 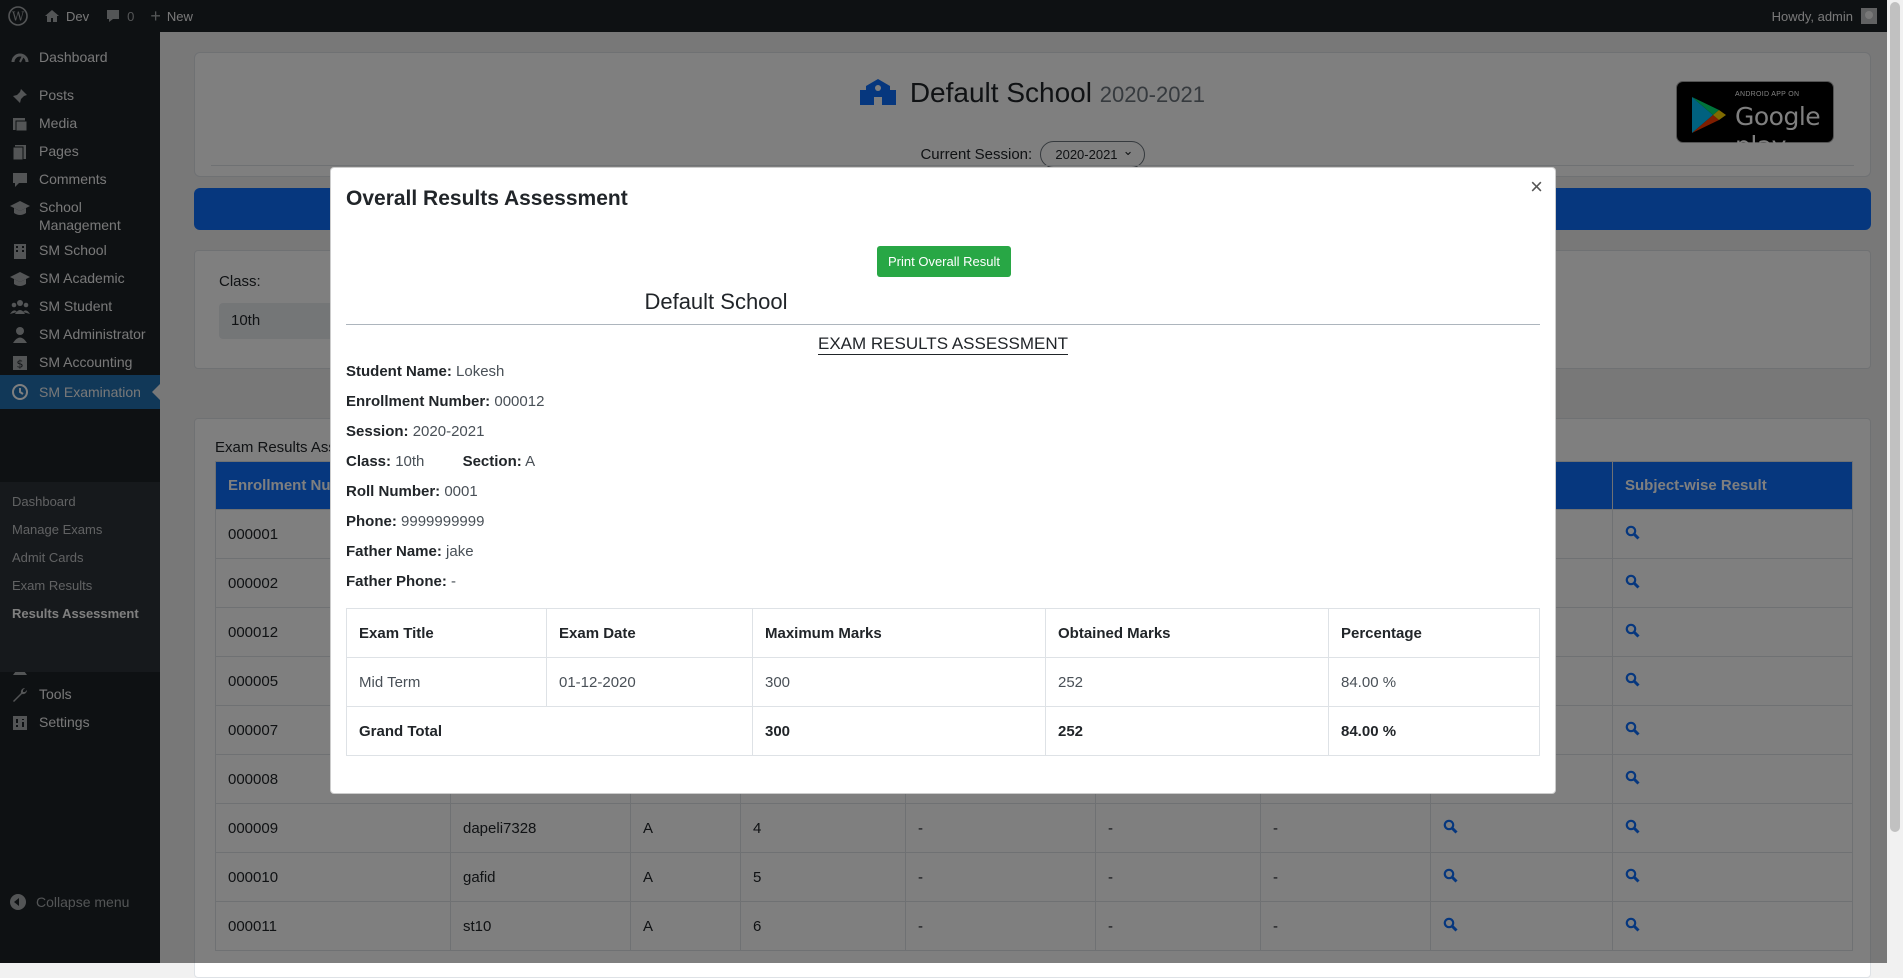 What do you see at coordinates (443, 521) in the screenshot?
I see `phone-value: 9999999999` at bounding box center [443, 521].